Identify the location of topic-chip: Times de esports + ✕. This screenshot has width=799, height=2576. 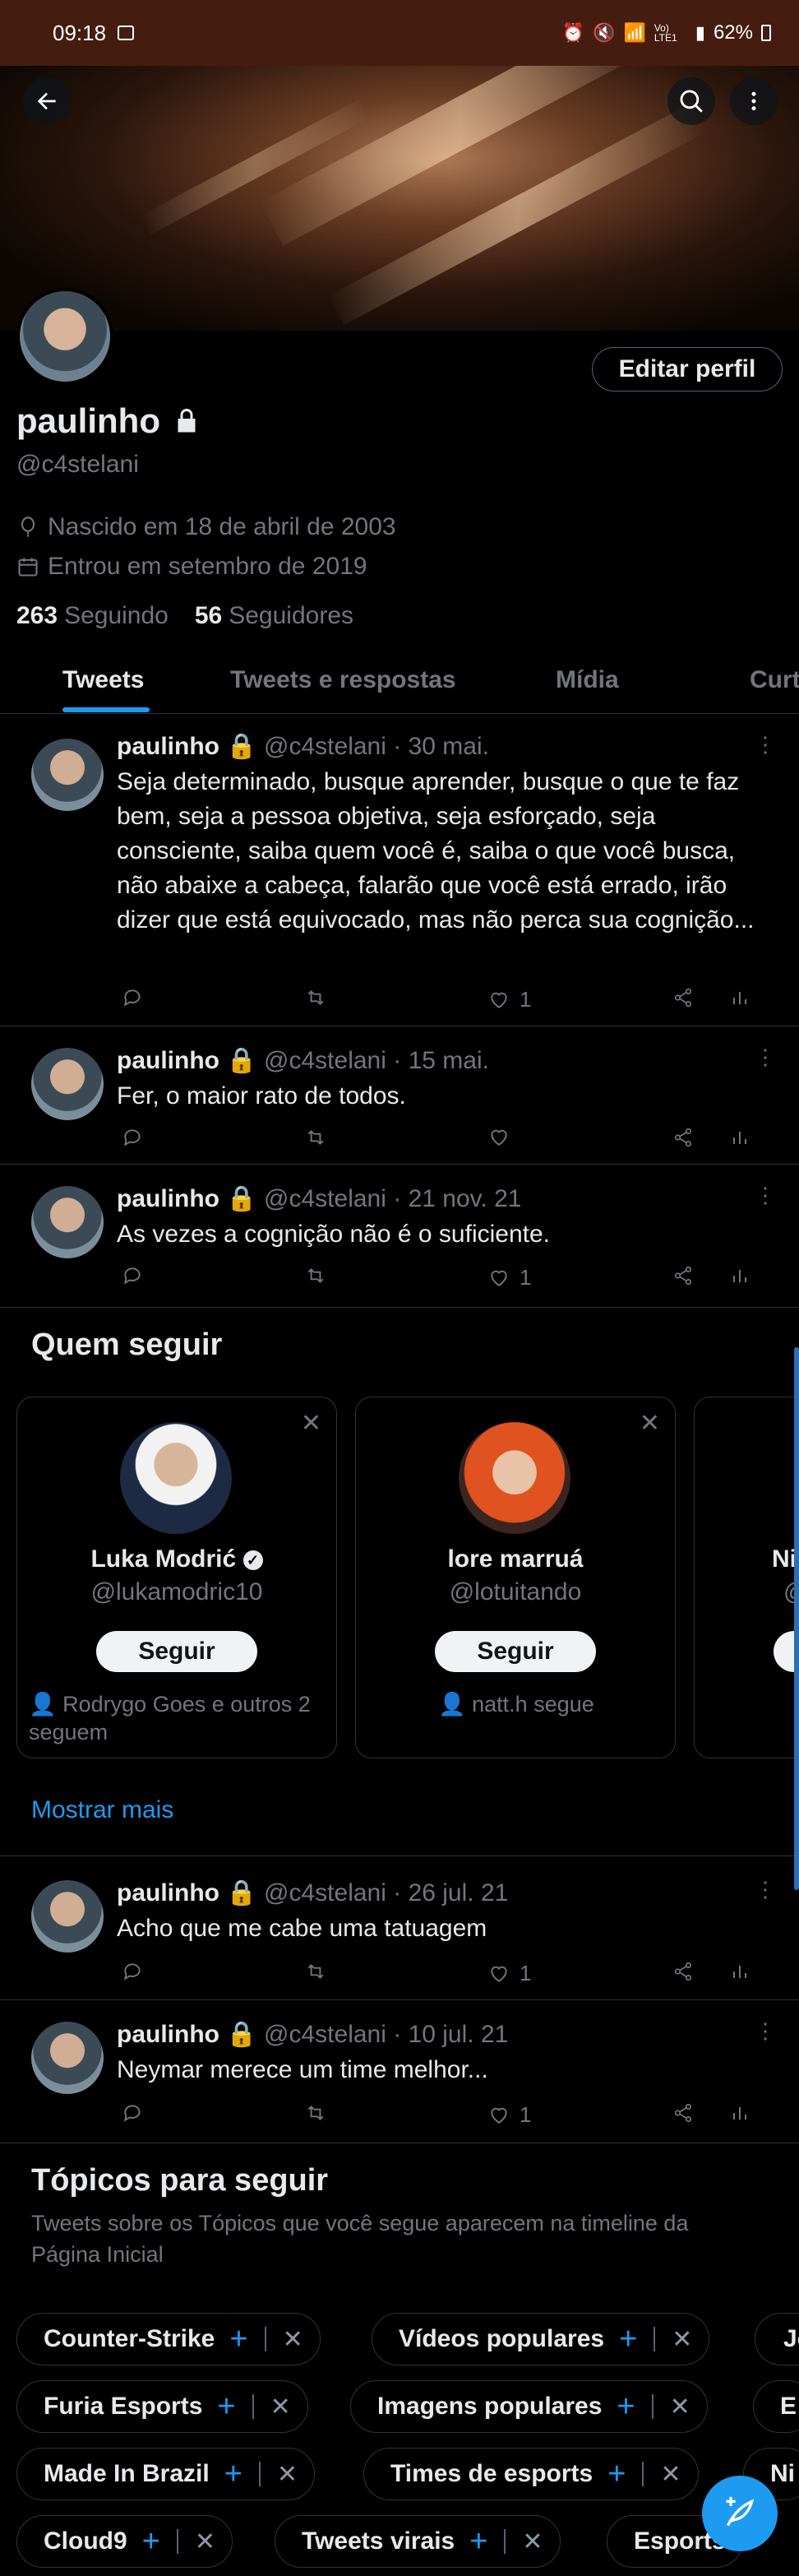
(531, 2474).